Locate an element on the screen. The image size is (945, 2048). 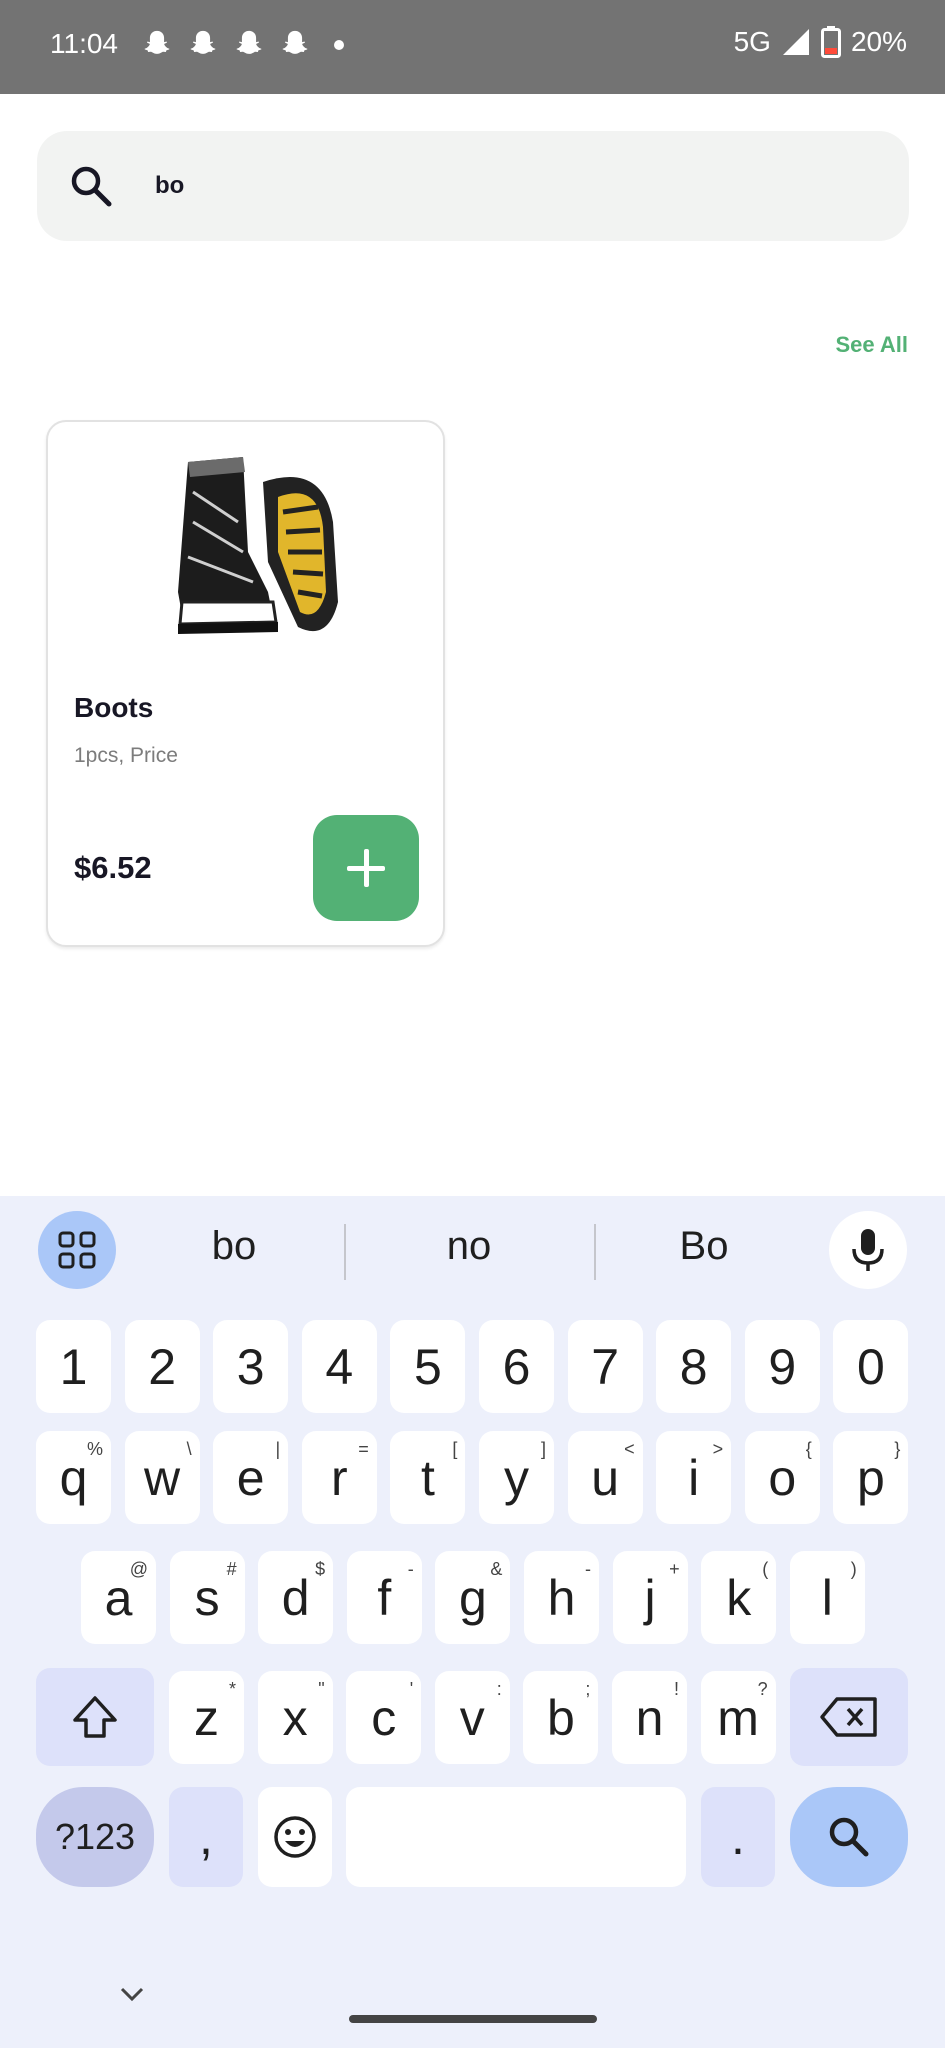
key-3: 3 is located at coordinates (251, 1366).